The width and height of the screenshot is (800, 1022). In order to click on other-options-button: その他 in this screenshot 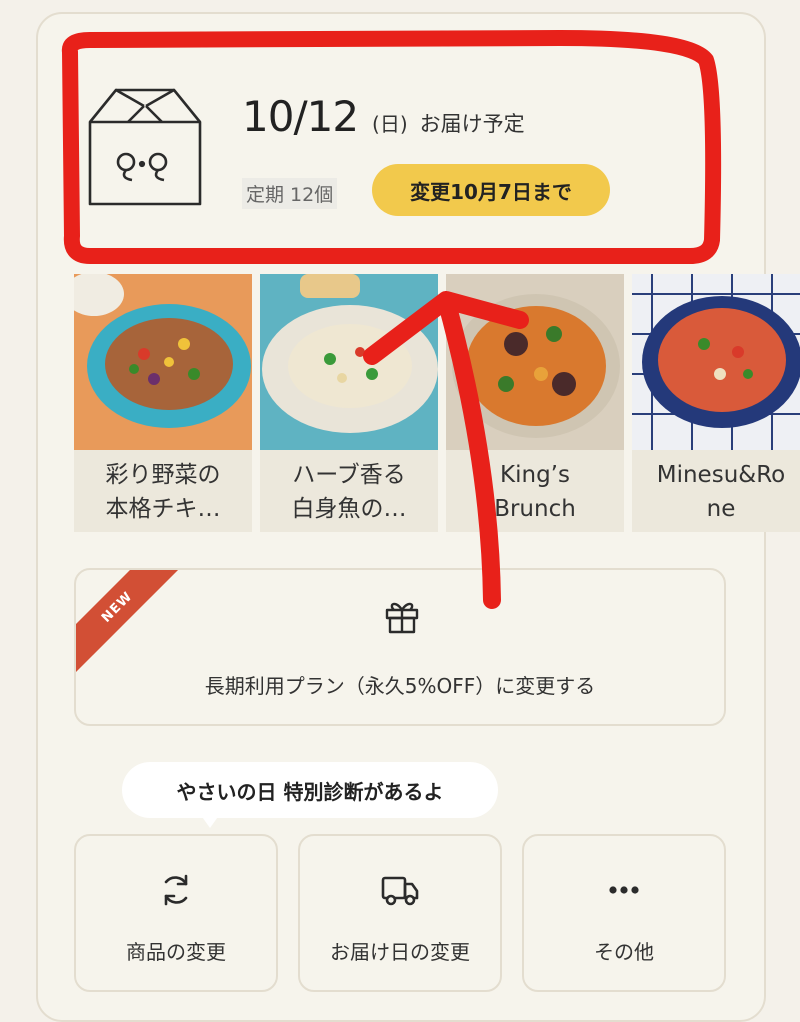, I will do `click(624, 913)`.